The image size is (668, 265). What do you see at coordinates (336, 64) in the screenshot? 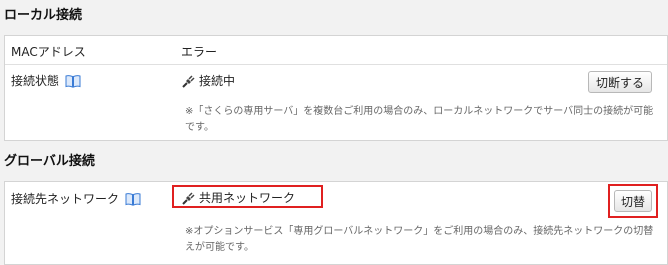
I see `row-divider` at bounding box center [336, 64].